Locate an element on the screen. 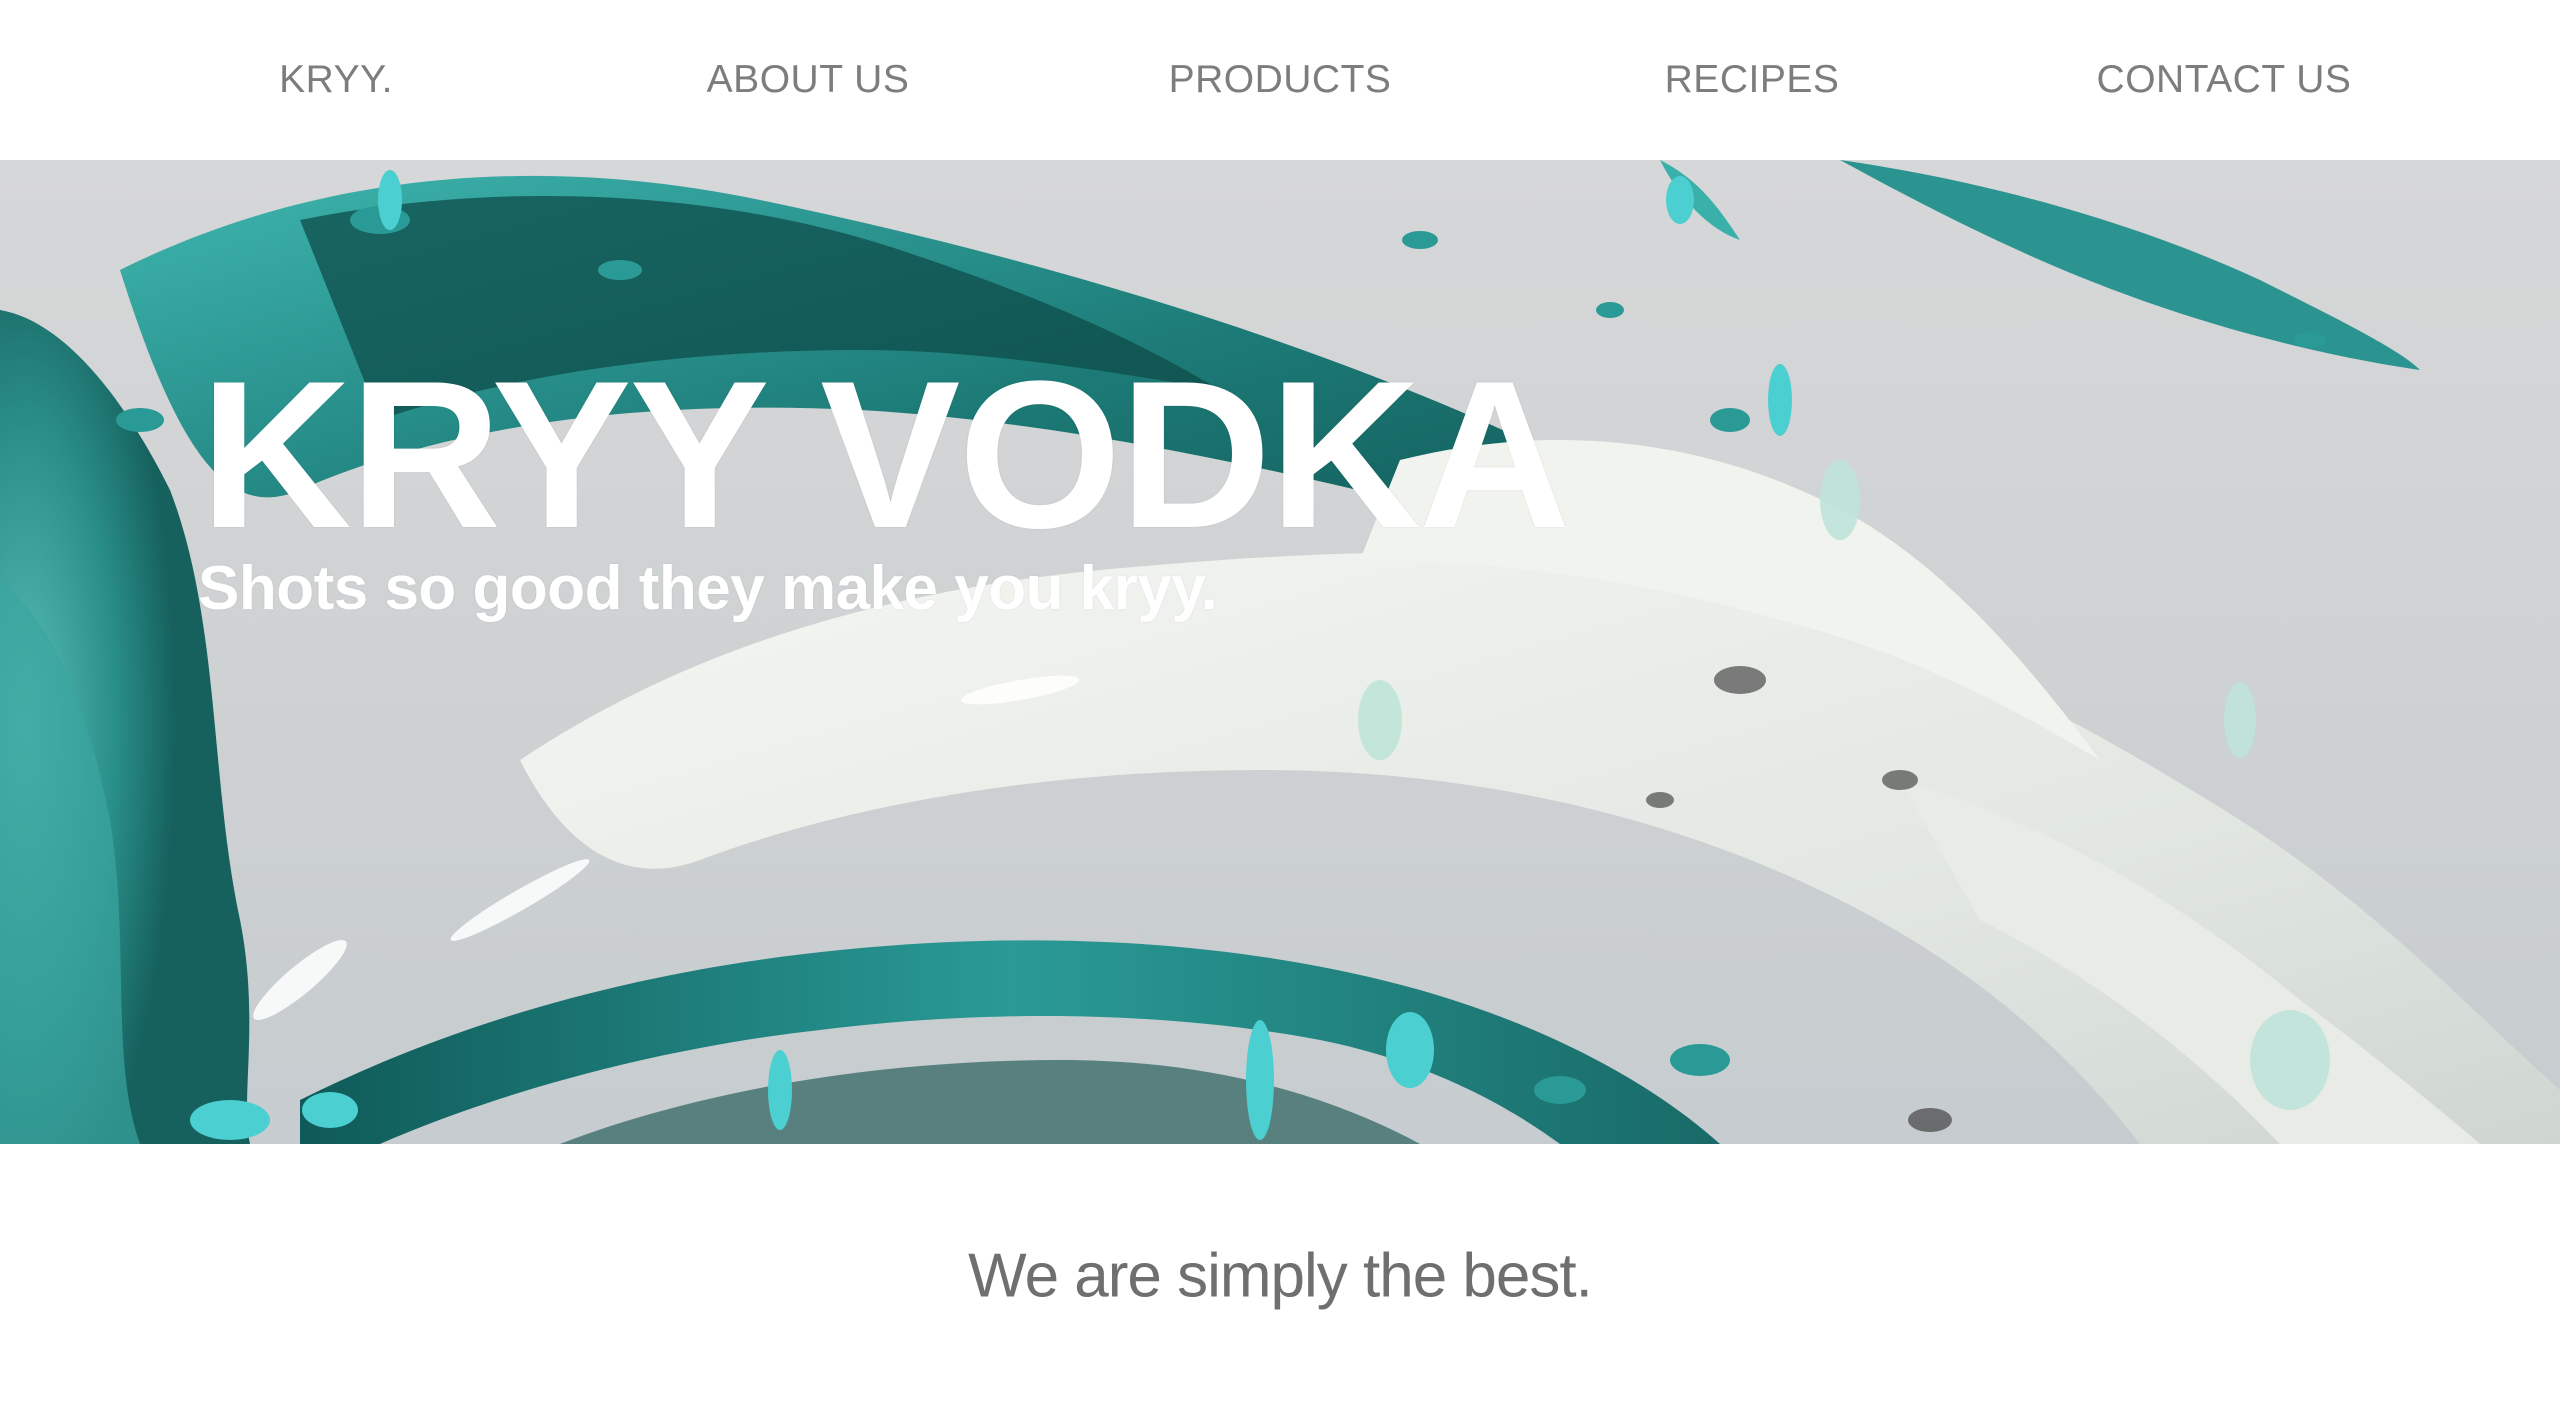 The height and width of the screenshot is (1404, 2560). nav-products: PRODUCTS is located at coordinates (1280, 80).